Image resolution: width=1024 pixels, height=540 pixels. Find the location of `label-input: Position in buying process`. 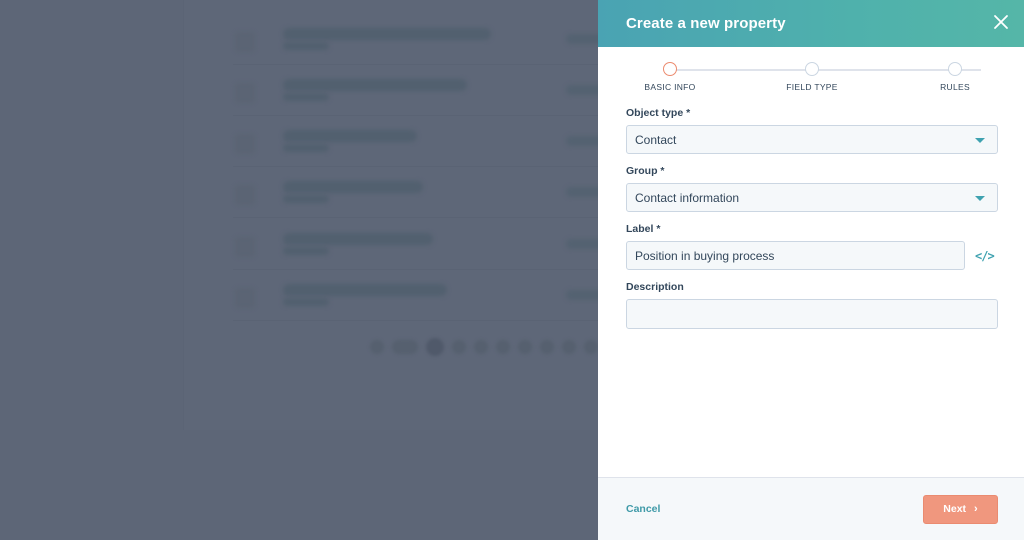

label-input: Position in buying process is located at coordinates (795, 255).